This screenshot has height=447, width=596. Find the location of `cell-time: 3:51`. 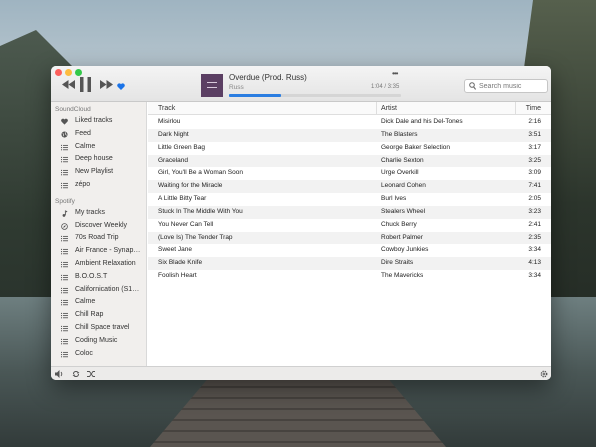

cell-time: 3:51 is located at coordinates (534, 134).